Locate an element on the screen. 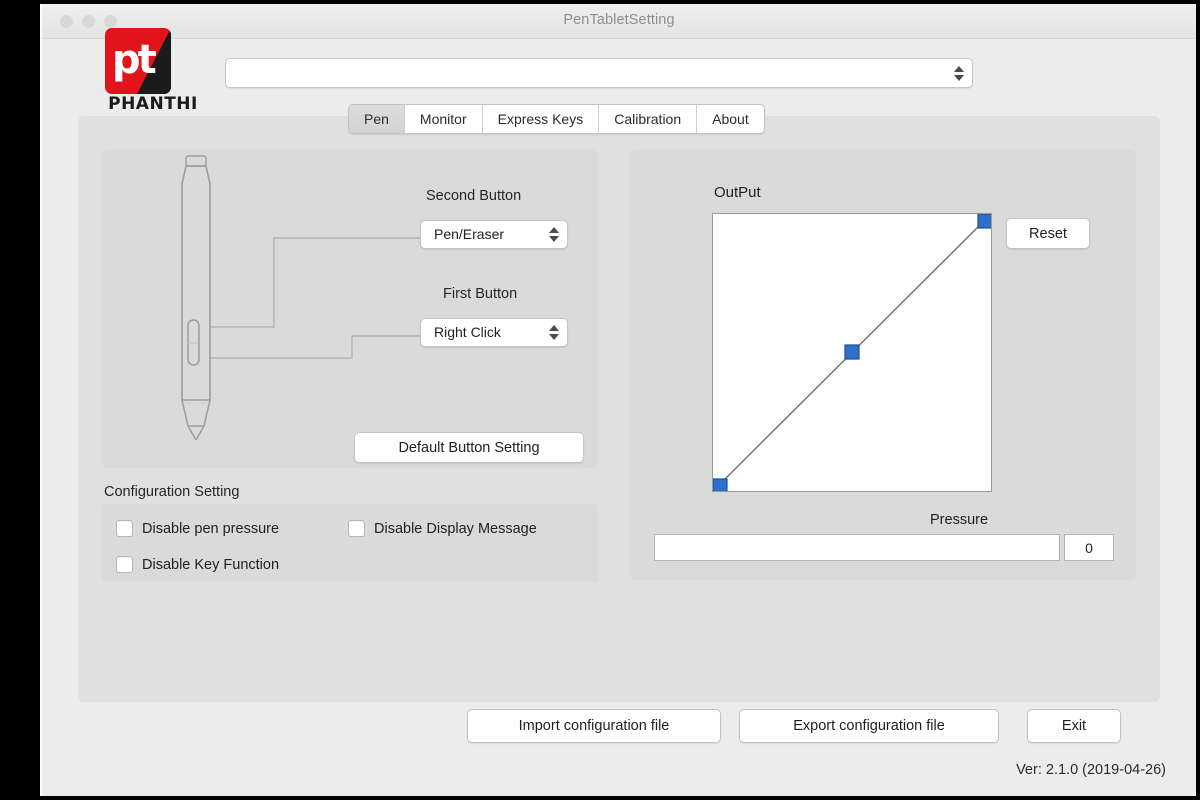 This screenshot has height=800, width=1200. export-configuration-button: Export configuration file is located at coordinates (869, 726).